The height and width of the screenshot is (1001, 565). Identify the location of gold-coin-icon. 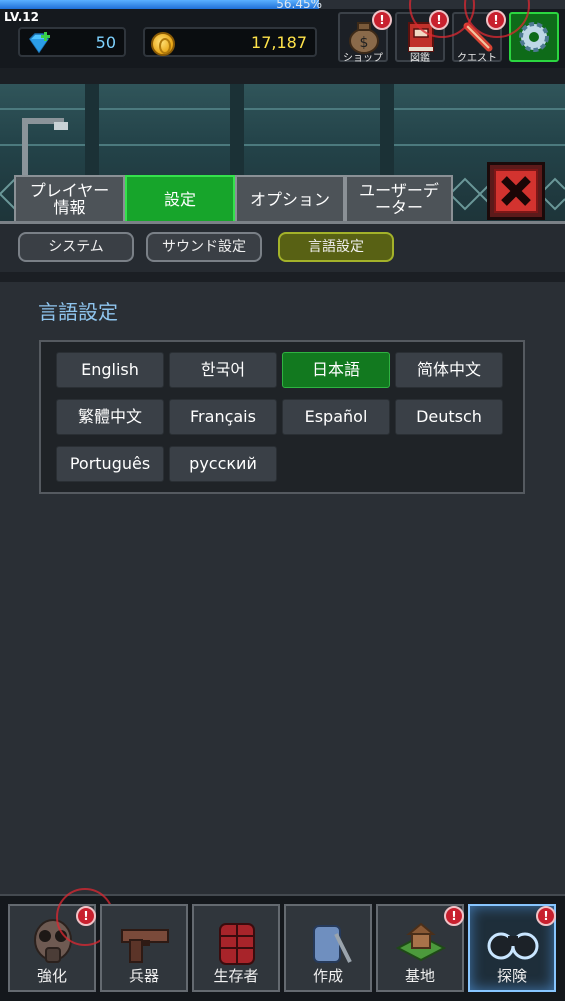
(163, 44).